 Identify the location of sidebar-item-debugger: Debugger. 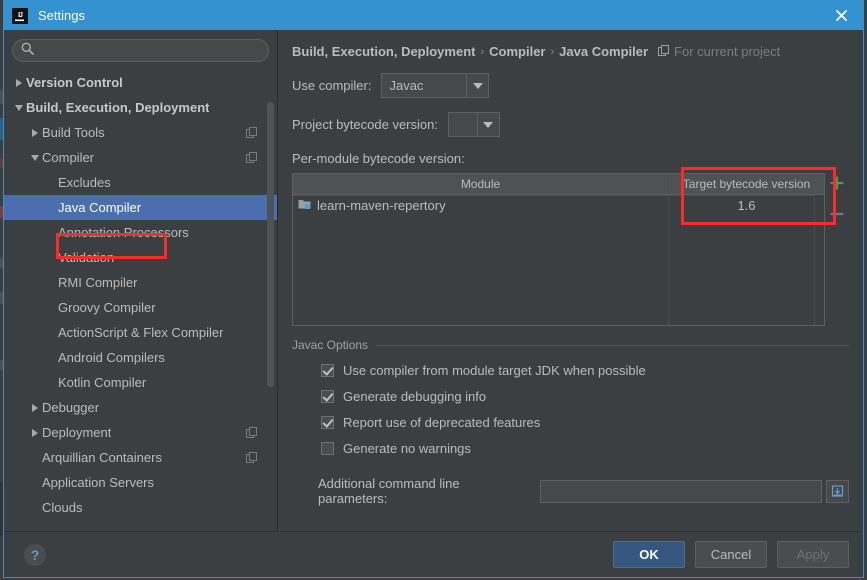
(140, 407).